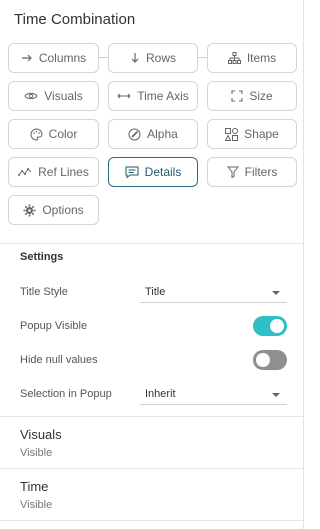 Image resolution: width=320 pixels, height=529 pixels. Describe the element at coordinates (27, 58) in the screenshot. I see `arrow-right-icon` at that location.